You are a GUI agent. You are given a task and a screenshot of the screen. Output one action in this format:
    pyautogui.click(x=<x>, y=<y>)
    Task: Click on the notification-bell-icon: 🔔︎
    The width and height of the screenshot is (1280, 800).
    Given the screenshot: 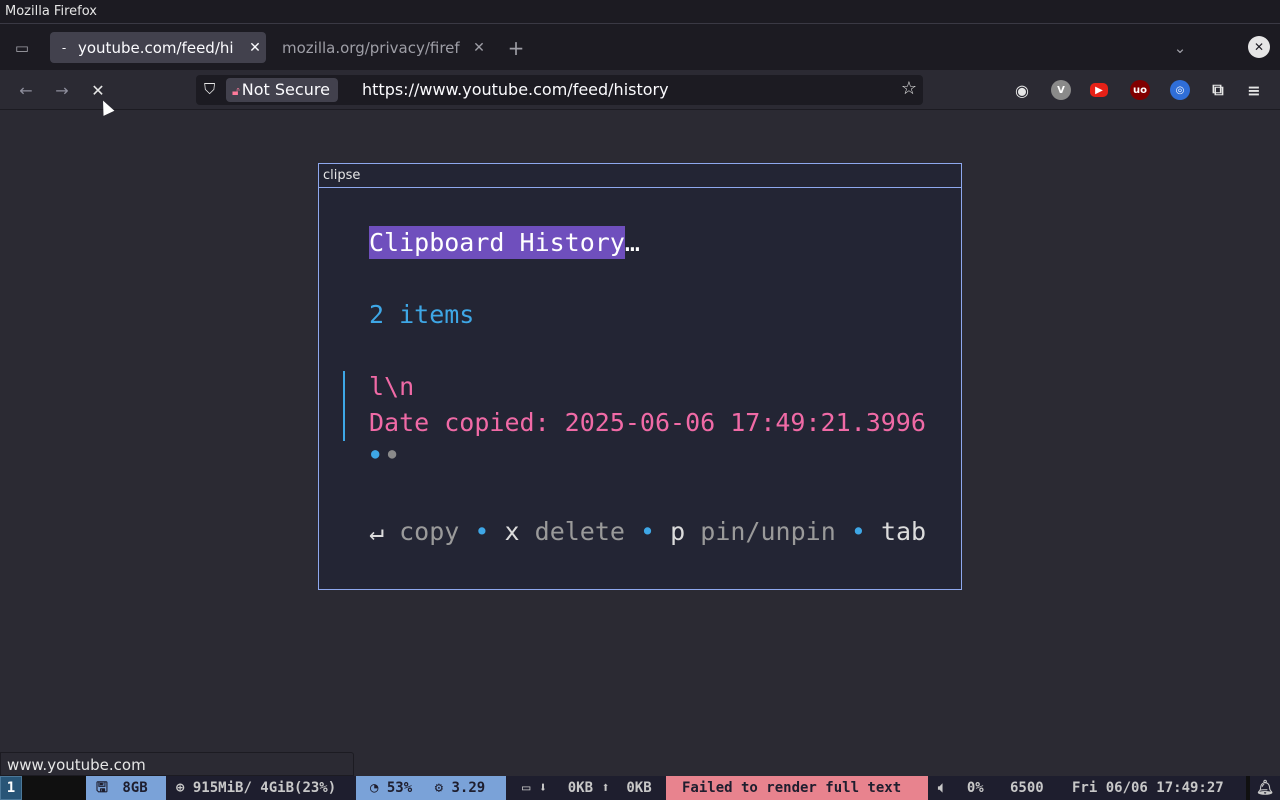 What is the action you would take?
    pyautogui.click(x=1265, y=788)
    